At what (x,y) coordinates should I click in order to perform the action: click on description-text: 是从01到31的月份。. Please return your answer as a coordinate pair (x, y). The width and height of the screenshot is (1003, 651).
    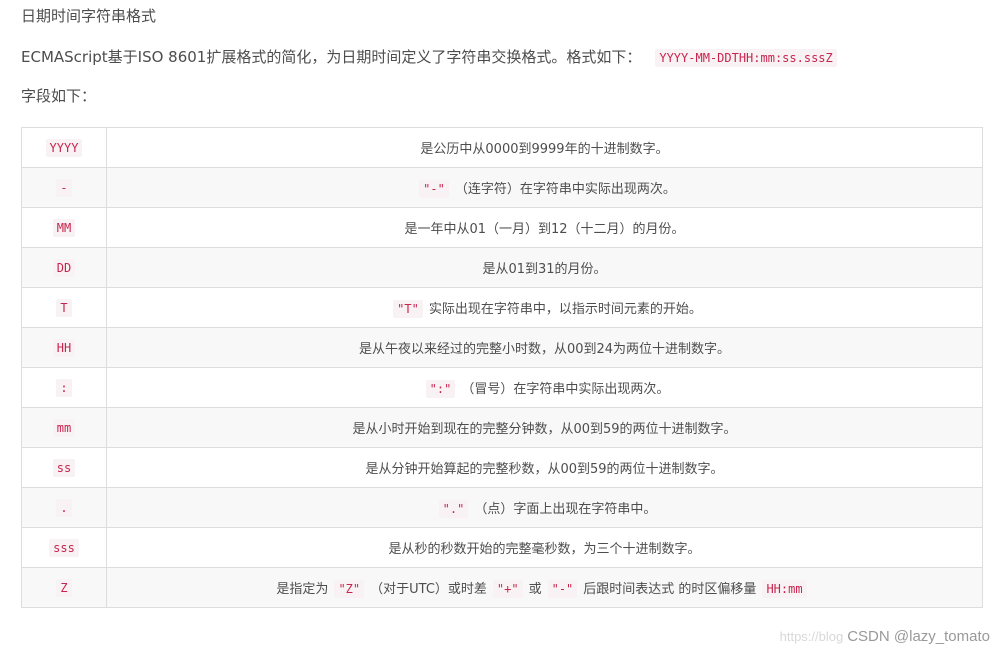
    Looking at the image, I should click on (544, 269).